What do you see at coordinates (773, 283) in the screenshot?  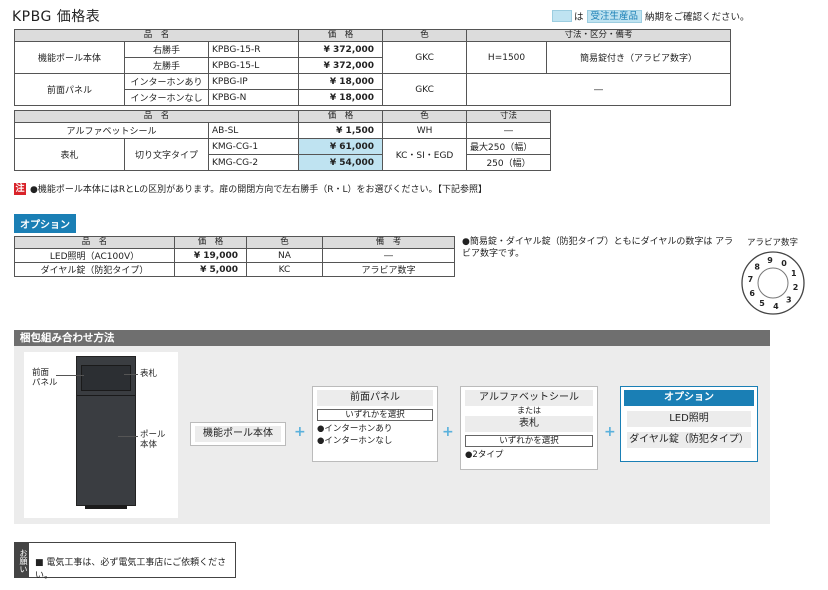 I see `dial-icon: 01 23456 789` at bounding box center [773, 283].